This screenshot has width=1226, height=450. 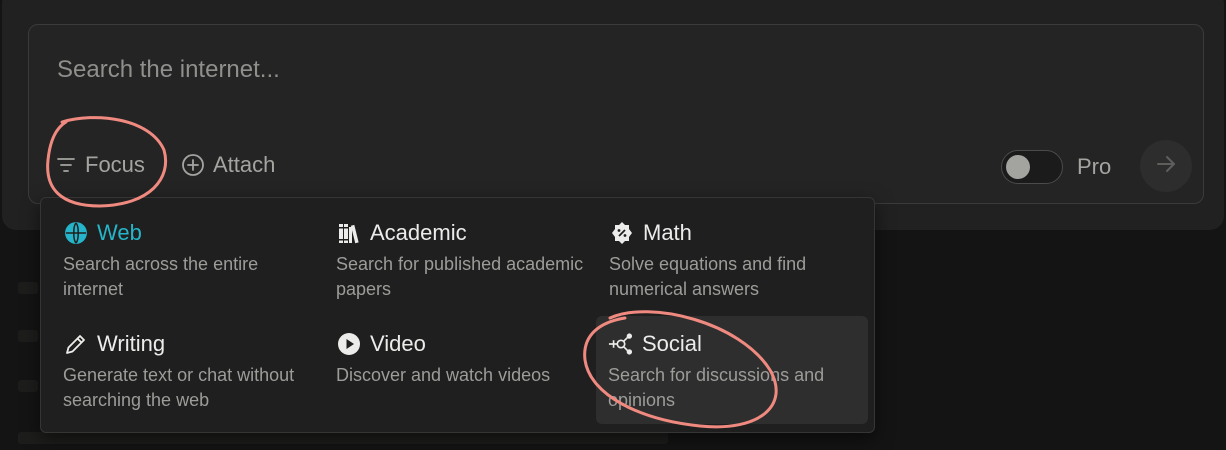 What do you see at coordinates (667, 232) in the screenshot?
I see `option-title: Math` at bounding box center [667, 232].